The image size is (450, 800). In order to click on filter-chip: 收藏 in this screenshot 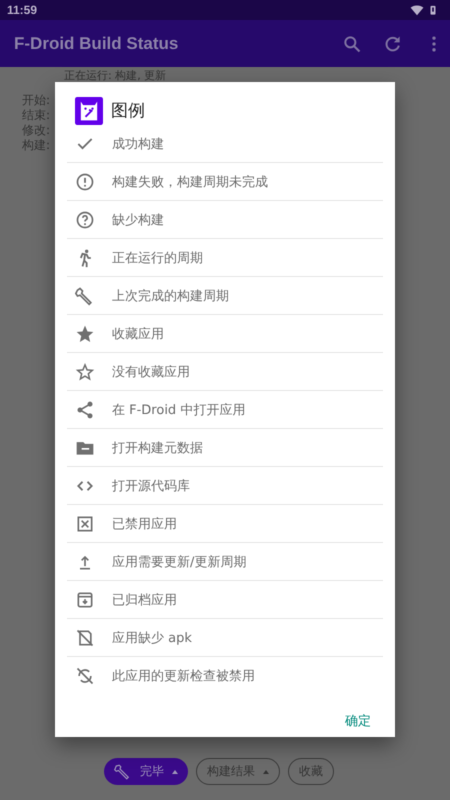, I will do `click(311, 771)`.